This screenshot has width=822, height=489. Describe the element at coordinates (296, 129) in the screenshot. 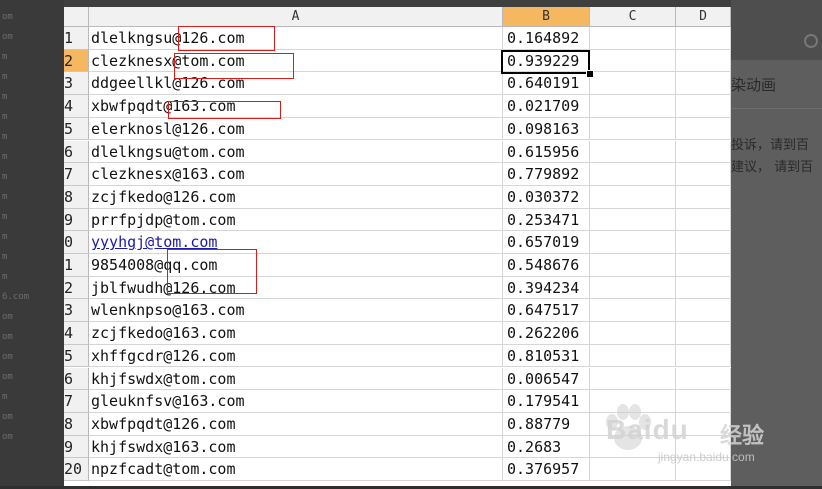

I see `cell-email: elerknosl@126.com` at that location.